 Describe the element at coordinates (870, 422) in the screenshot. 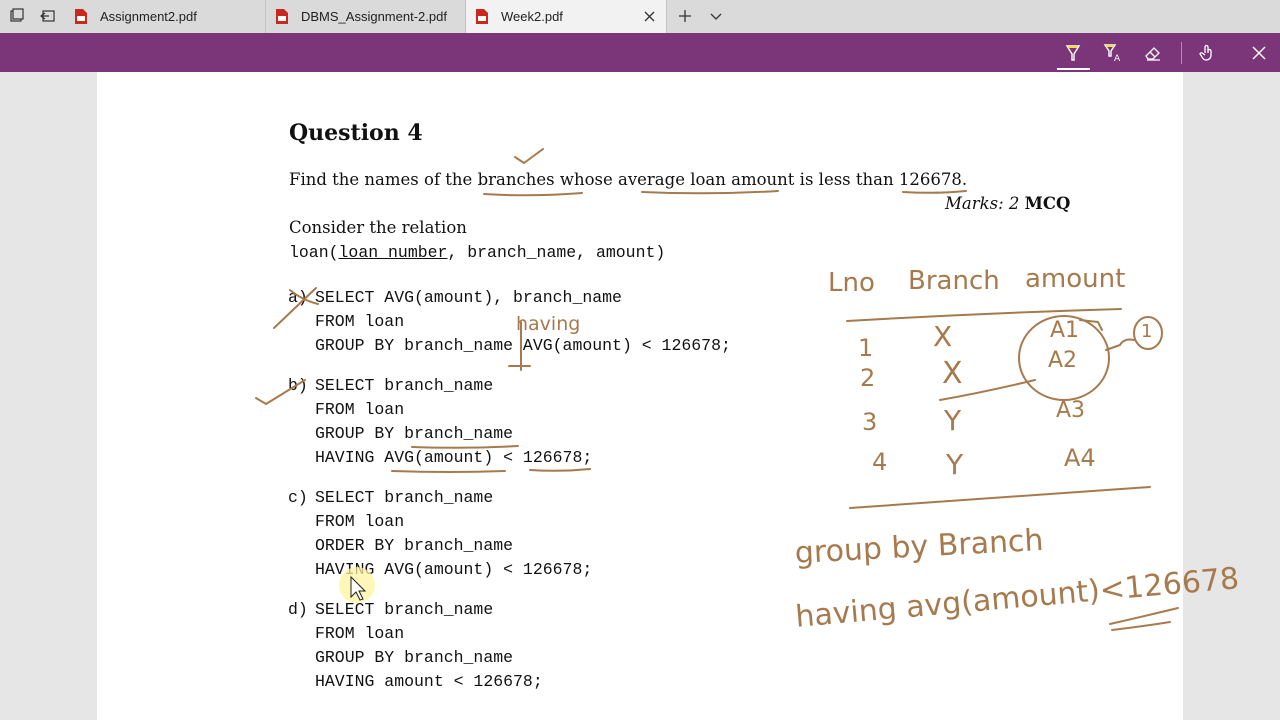

I see `handwritten-cell: 3` at that location.